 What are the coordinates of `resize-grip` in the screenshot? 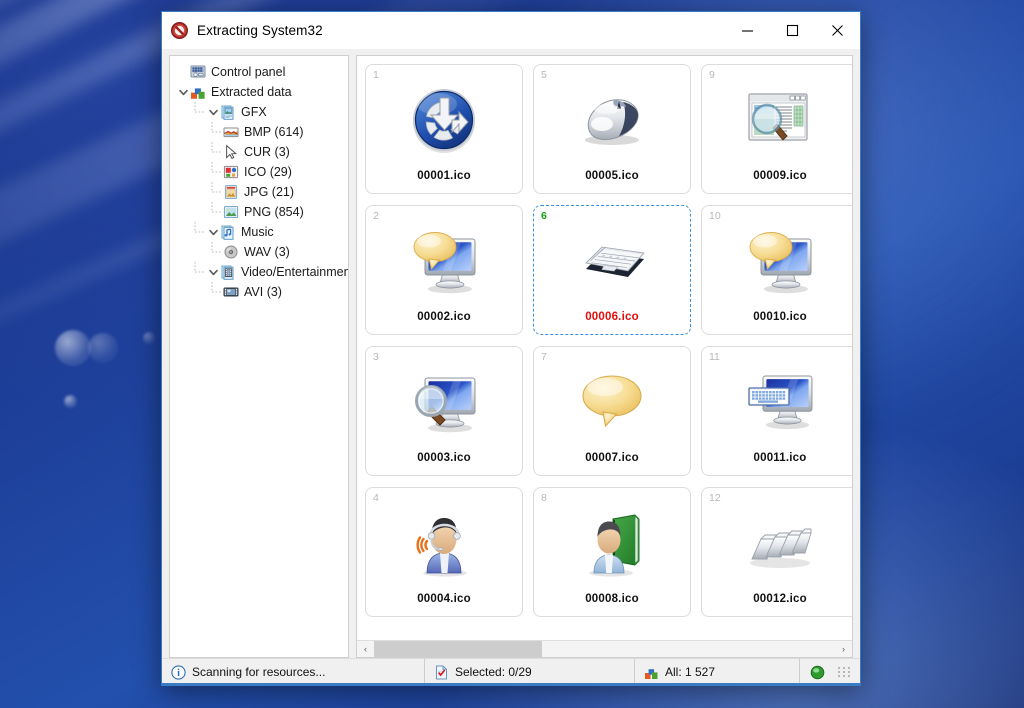 It's located at (844, 672).